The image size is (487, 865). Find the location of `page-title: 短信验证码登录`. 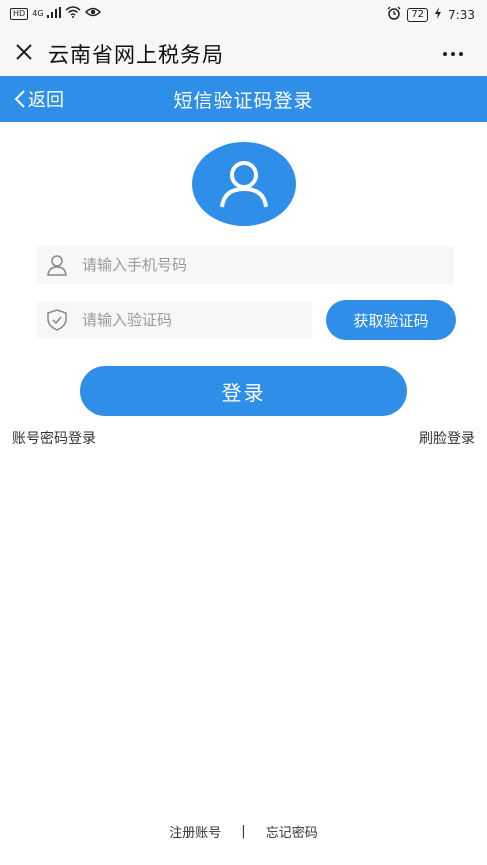

page-title: 短信验证码登录 is located at coordinates (243, 101).